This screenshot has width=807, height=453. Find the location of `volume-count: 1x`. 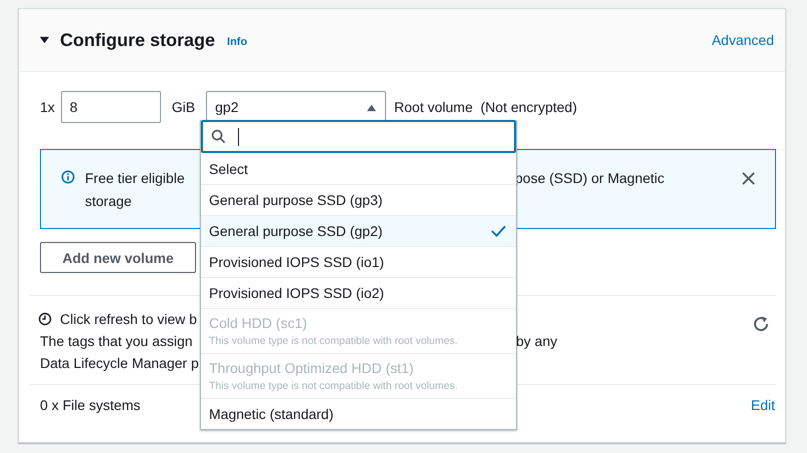

volume-count: 1x is located at coordinates (47, 107).